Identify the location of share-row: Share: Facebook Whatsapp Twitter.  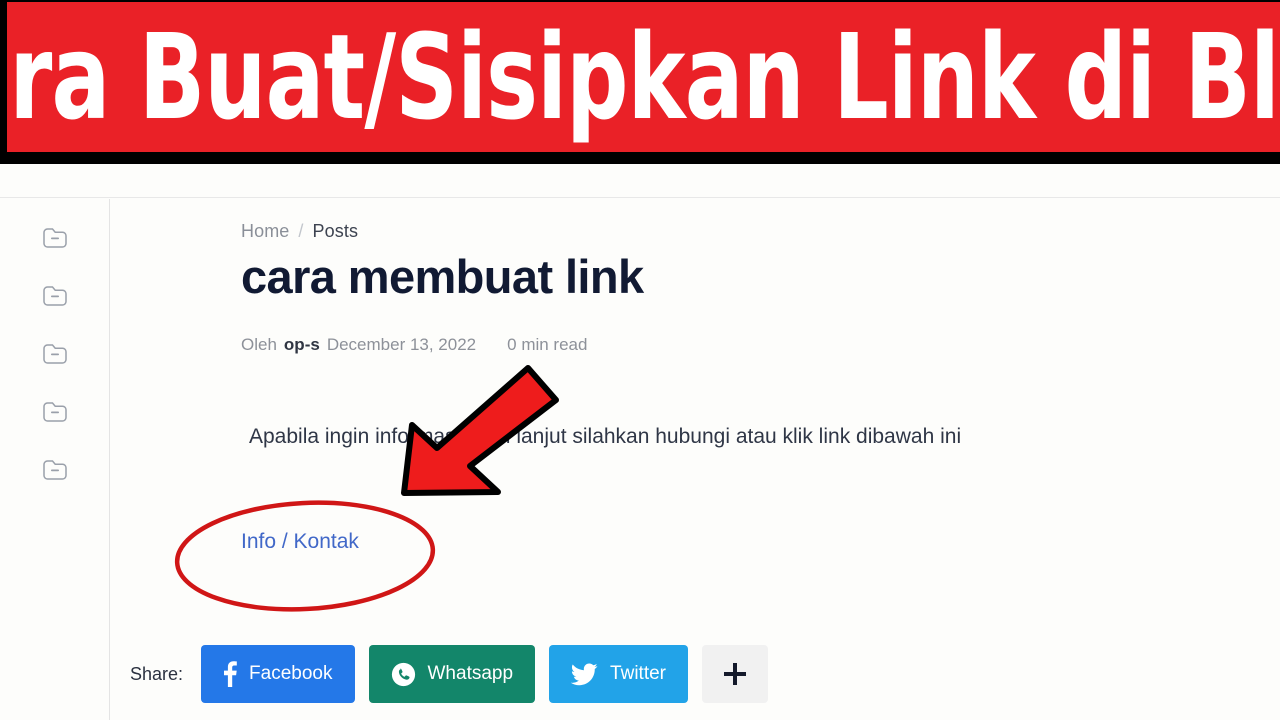
(449, 674).